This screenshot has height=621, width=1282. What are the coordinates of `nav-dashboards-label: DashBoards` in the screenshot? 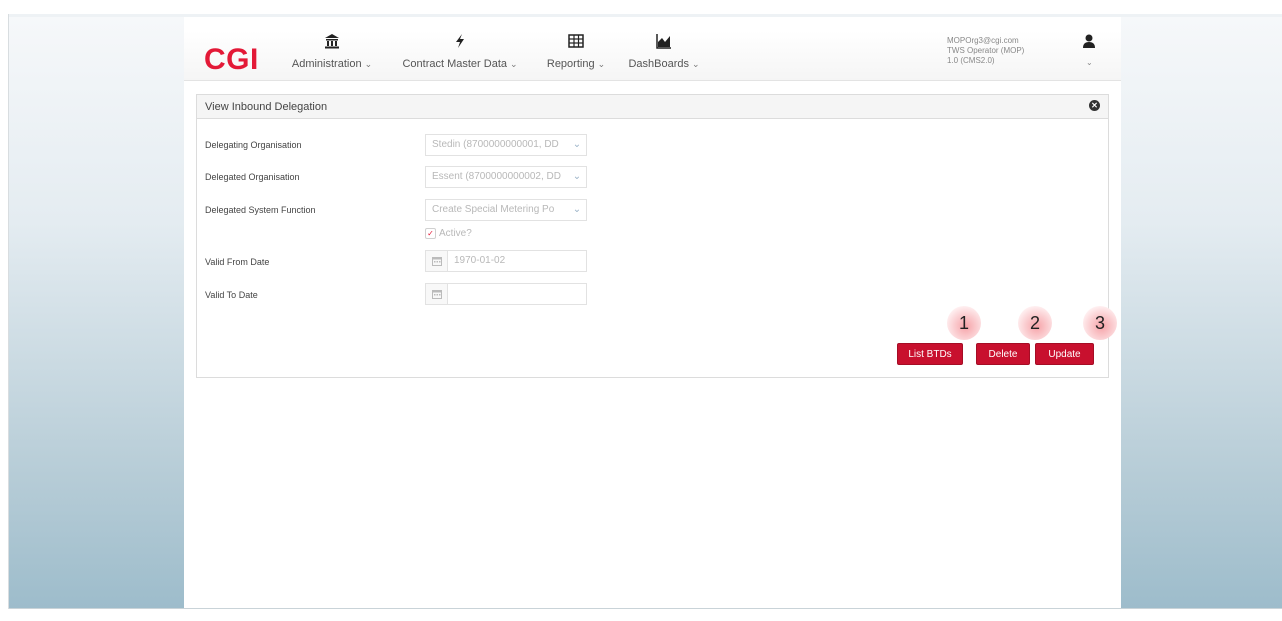 It's located at (658, 64).